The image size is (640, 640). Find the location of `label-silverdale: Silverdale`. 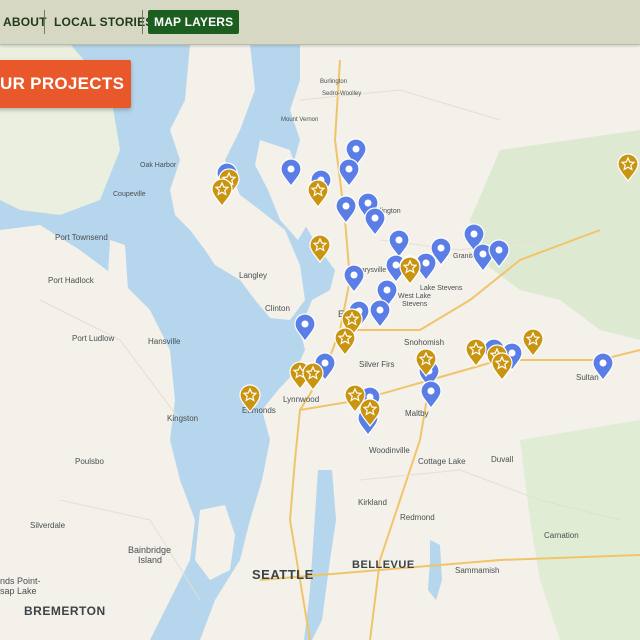

label-silverdale: Silverdale is located at coordinates (48, 525).